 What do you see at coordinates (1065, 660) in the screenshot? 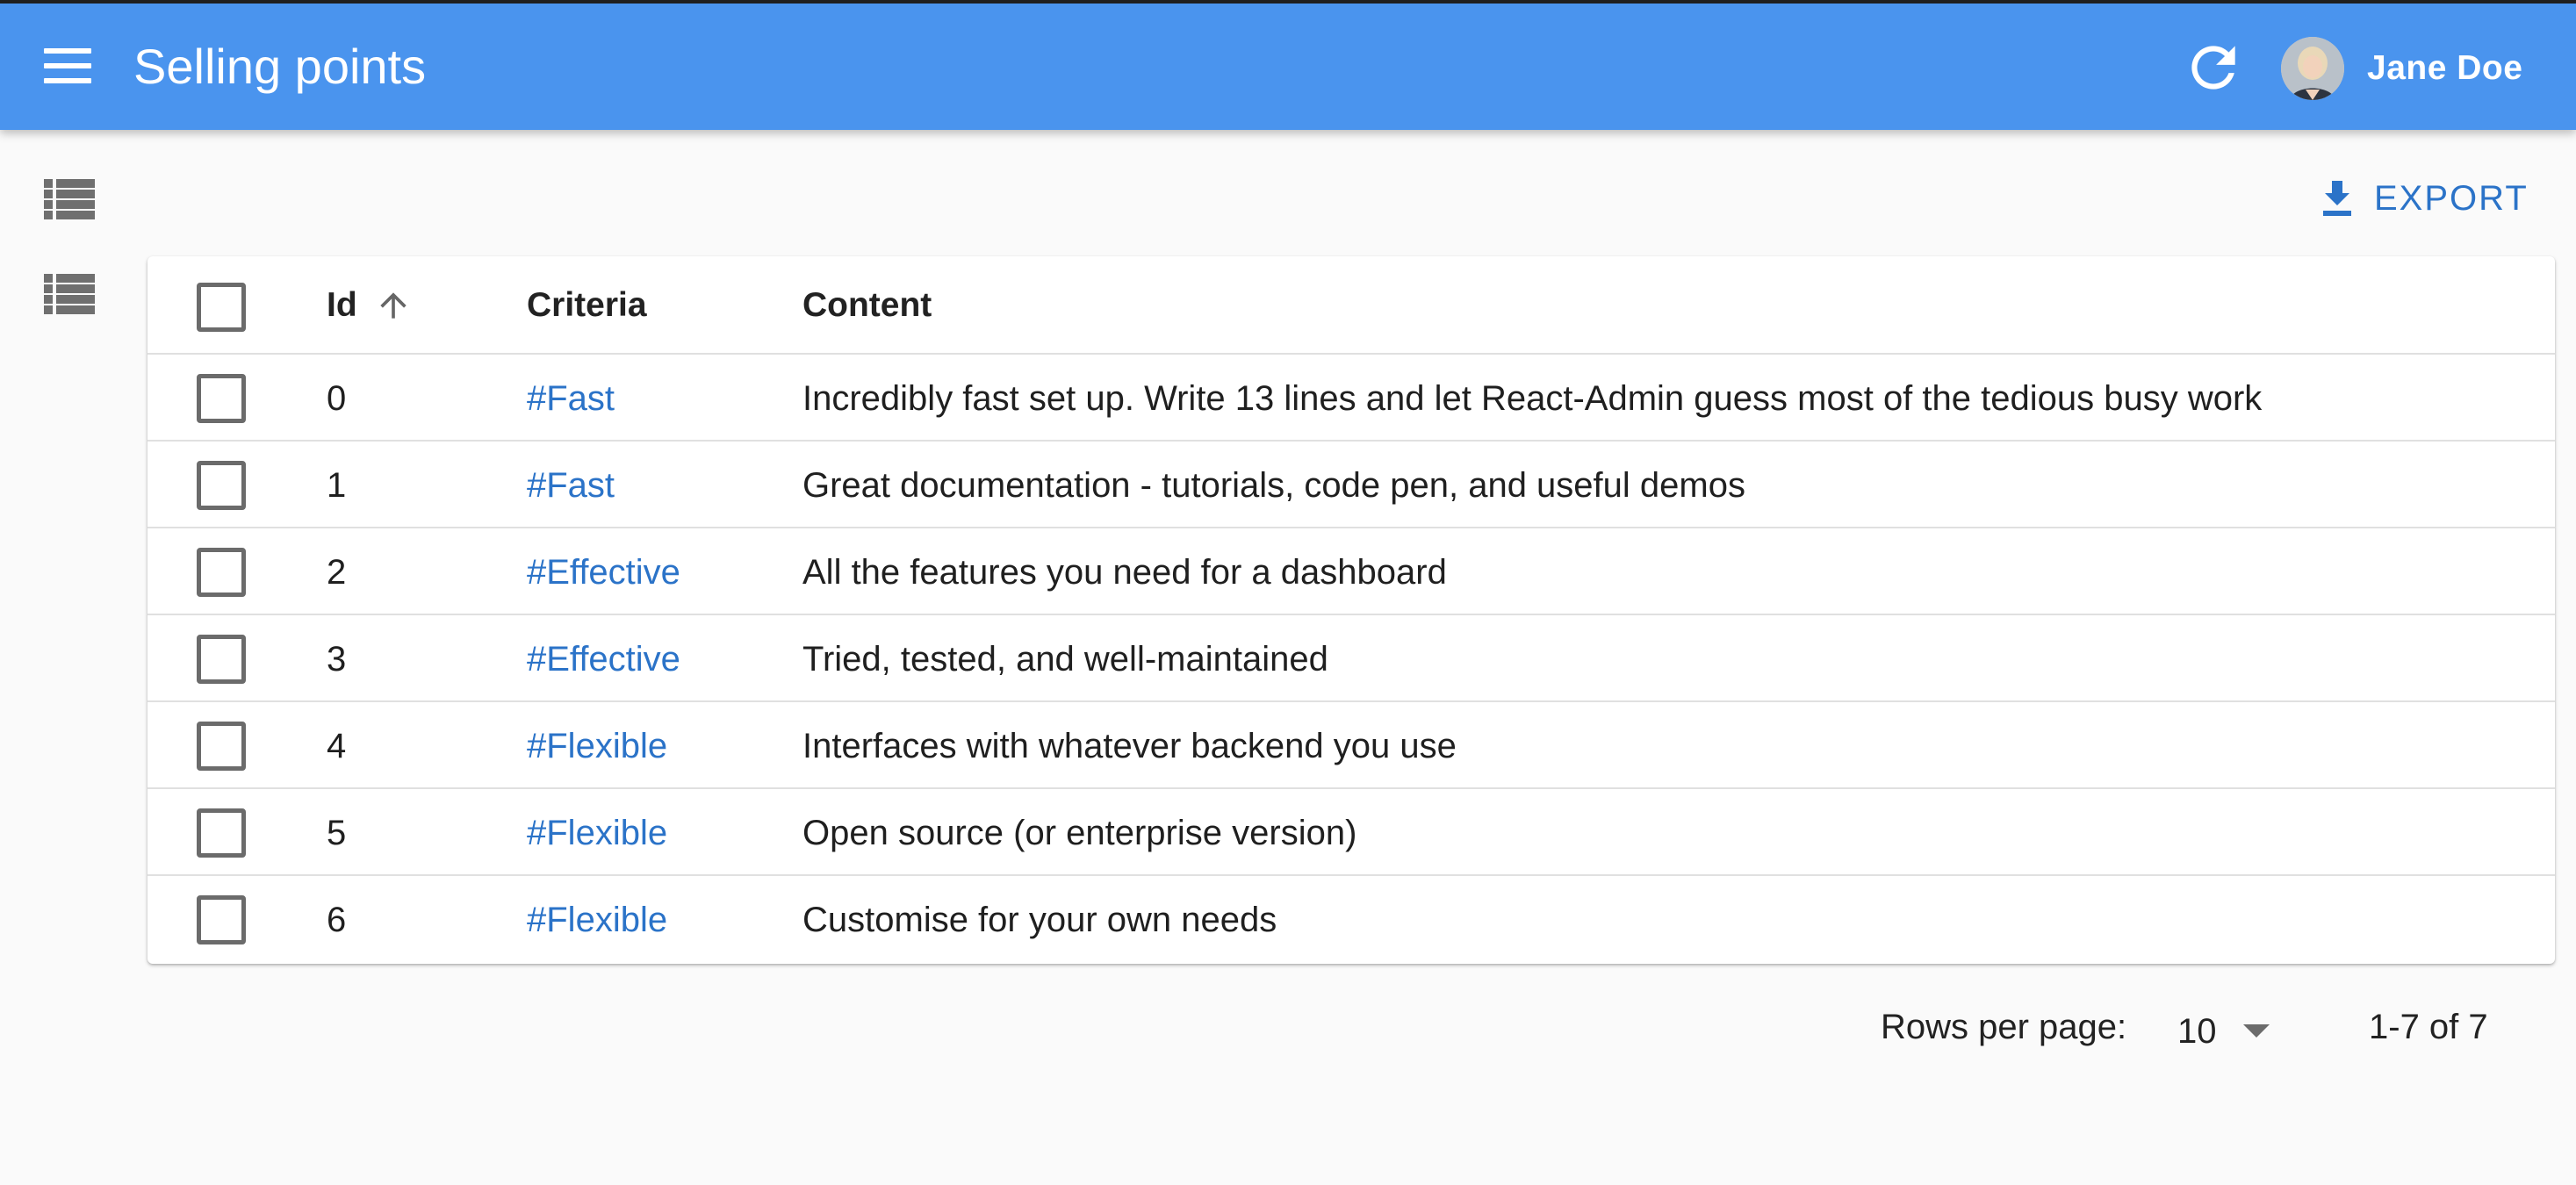
I see `row-content: Tried, tested, and well-maintained` at bounding box center [1065, 660].